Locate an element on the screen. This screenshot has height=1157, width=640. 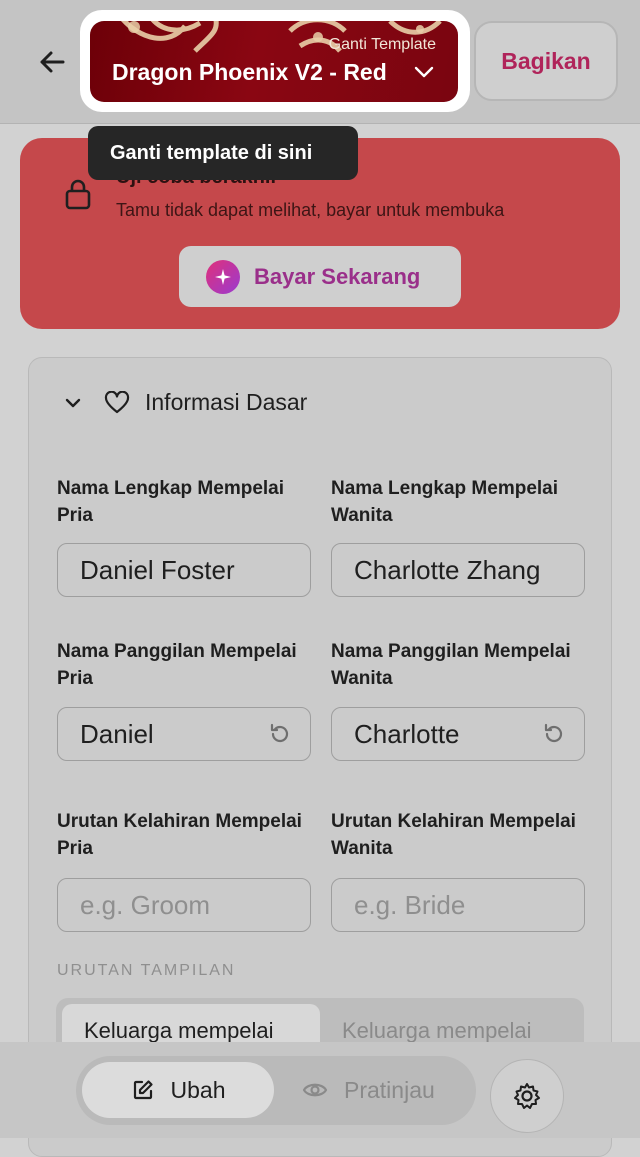
bride-nickname-input: Charlotte is located at coordinates (458, 734).